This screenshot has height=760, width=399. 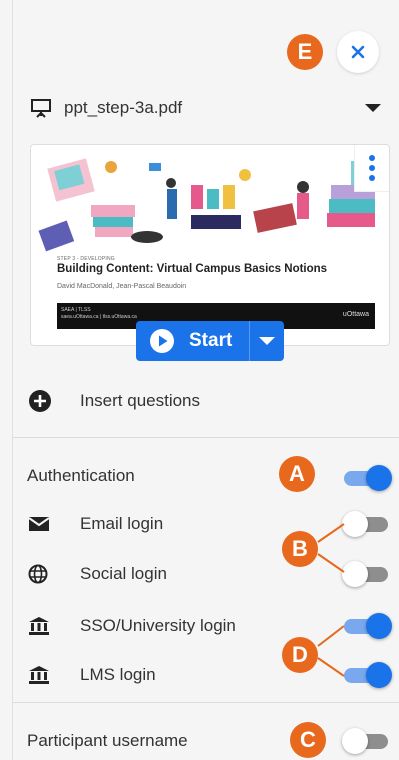 I want to click on file-name: ppt_step-3a.pdf, so click(x=123, y=107).